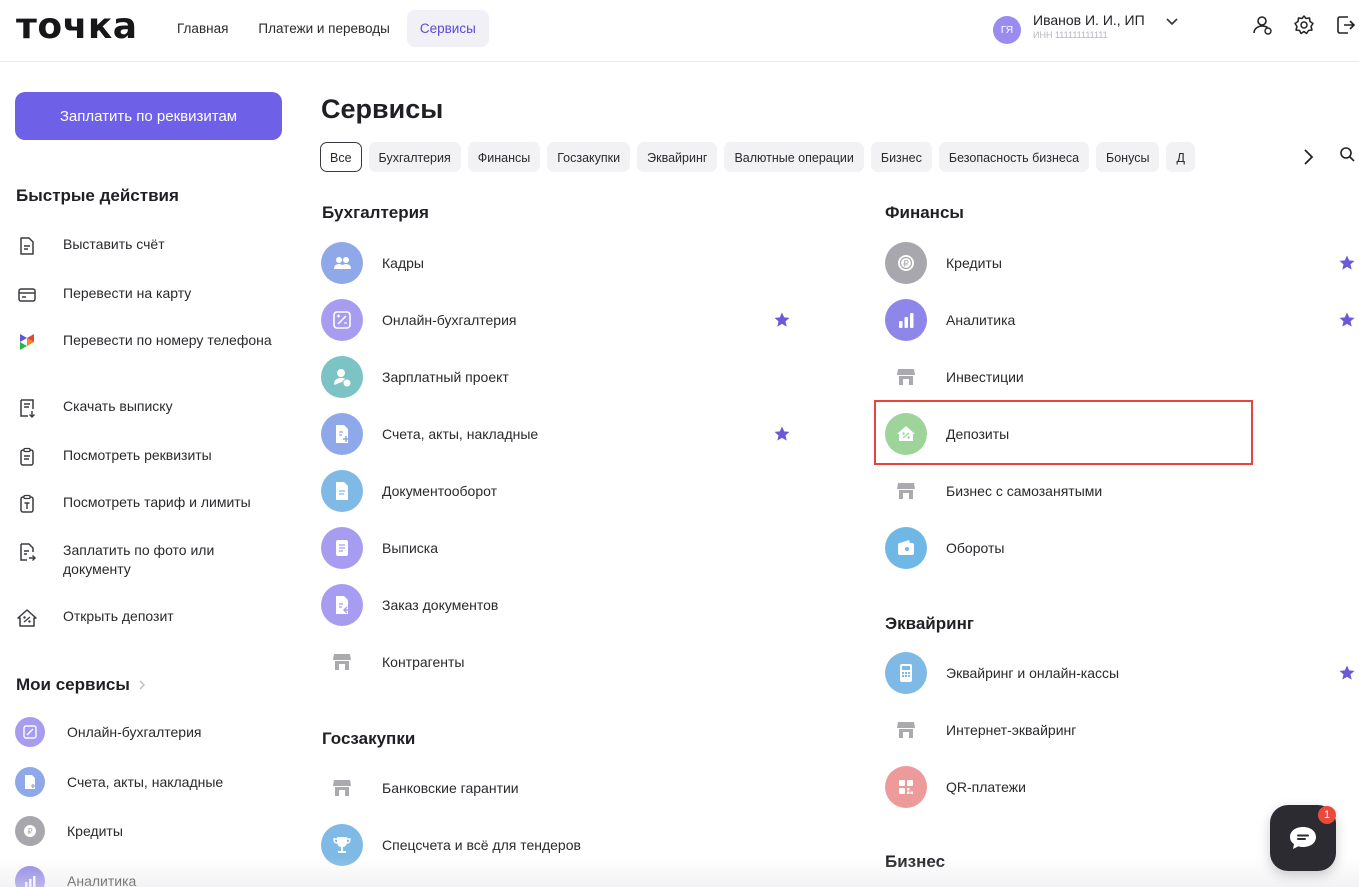 The height and width of the screenshot is (887, 1359). I want to click on service-investments: Инвестиции, so click(954, 377).